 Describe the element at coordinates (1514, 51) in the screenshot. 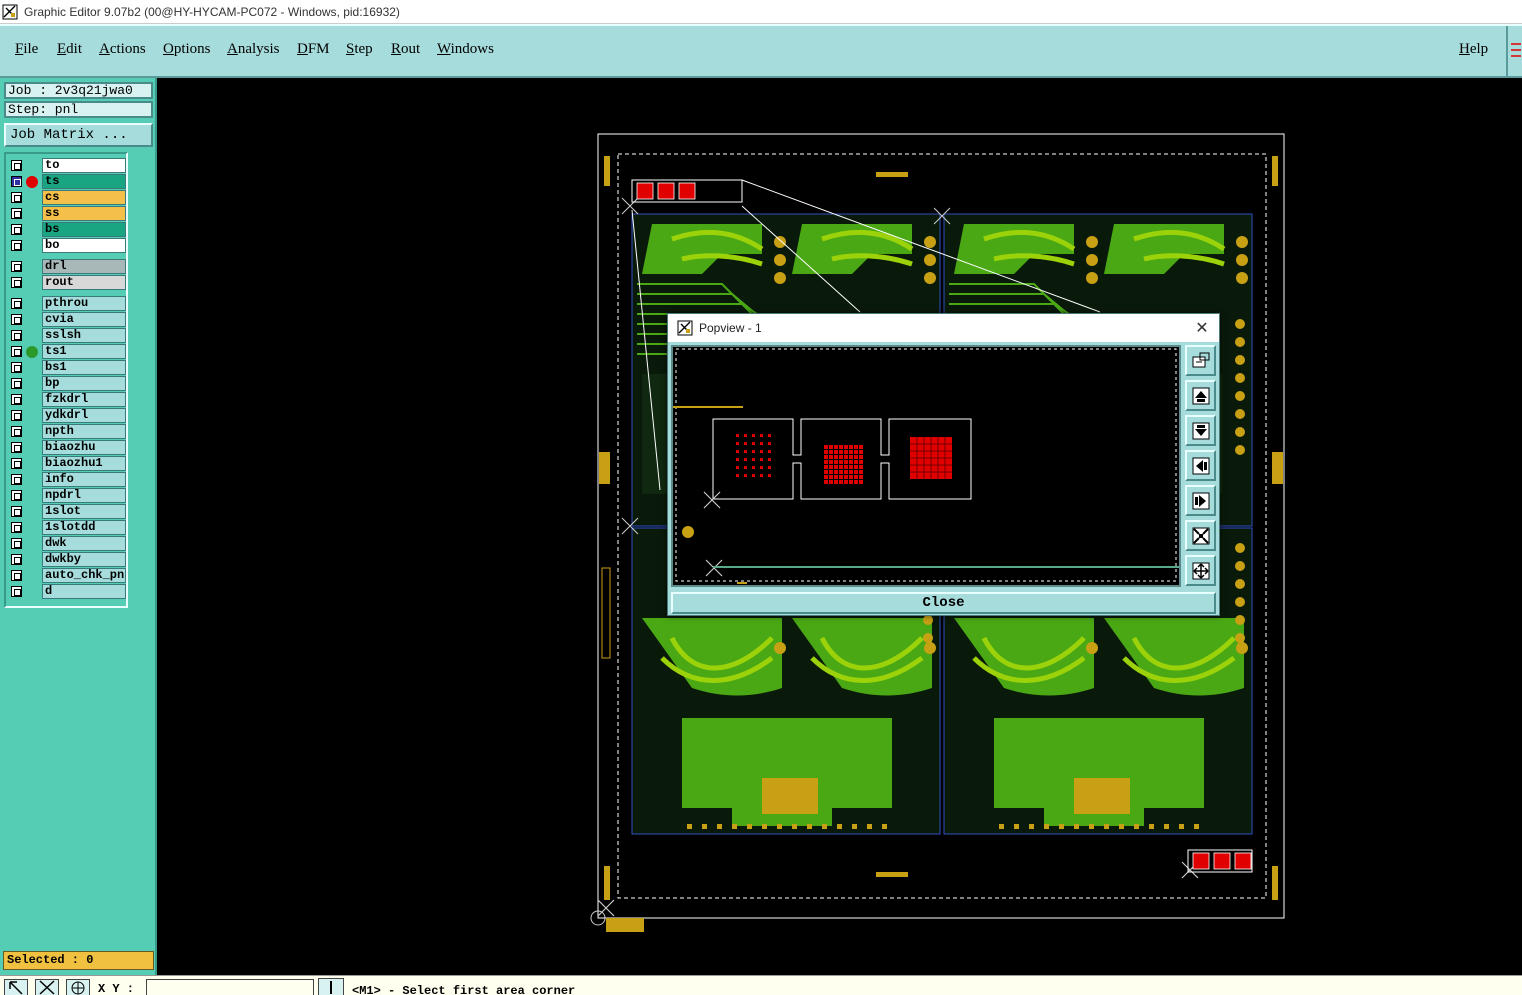

I see `menu-edge-handle` at that location.